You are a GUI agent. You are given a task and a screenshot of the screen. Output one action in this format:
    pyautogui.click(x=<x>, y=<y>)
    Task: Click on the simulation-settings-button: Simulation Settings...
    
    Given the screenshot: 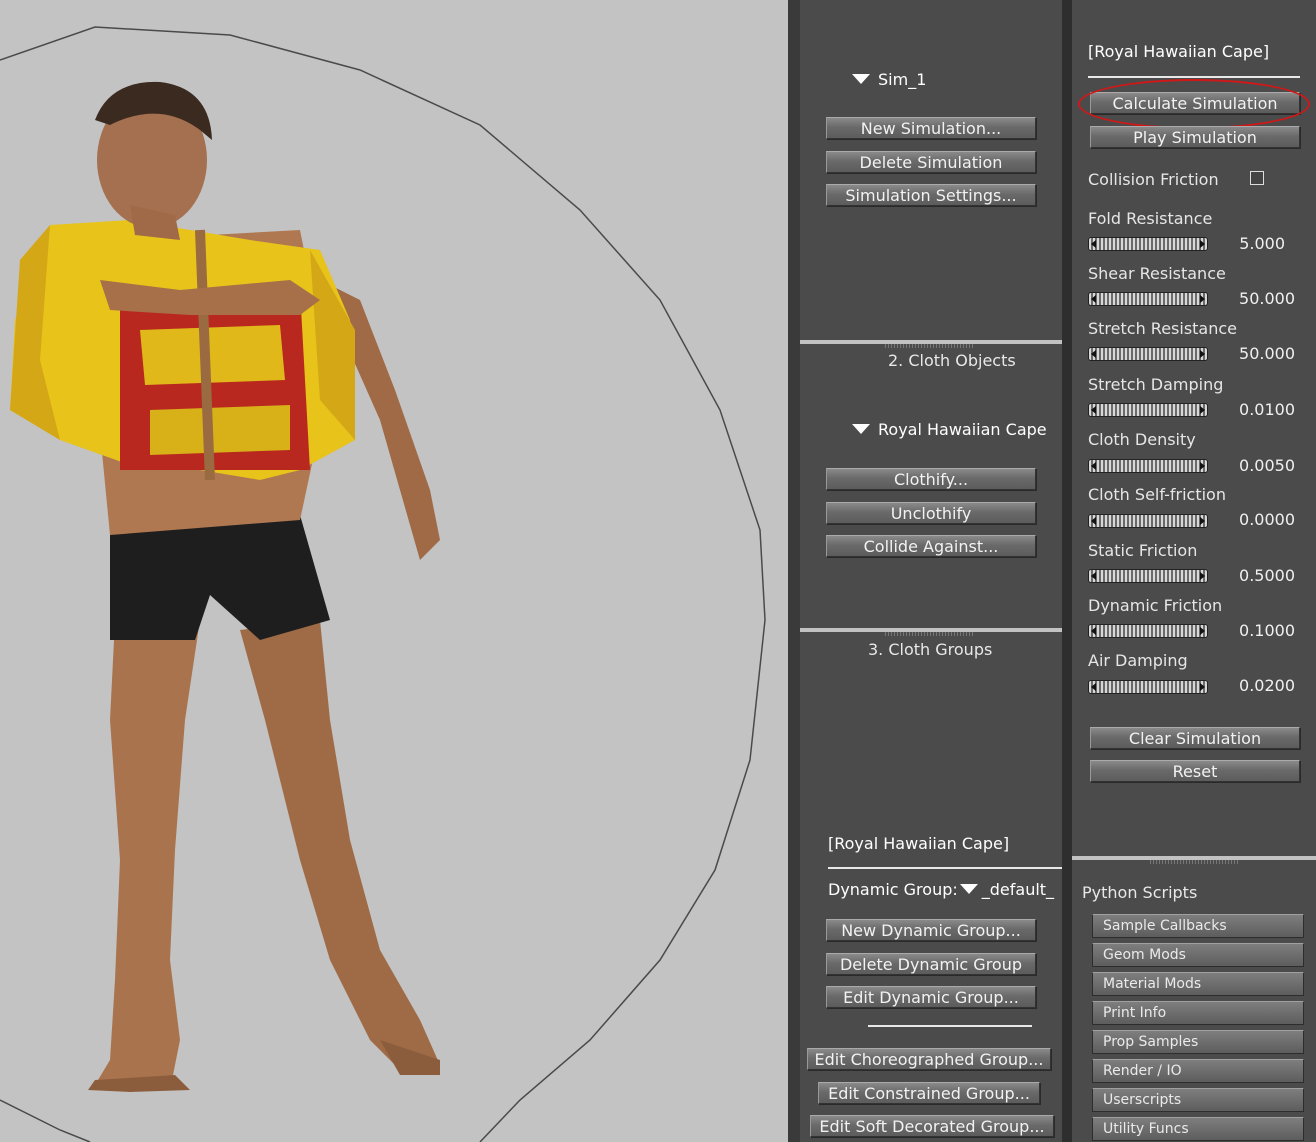 What is the action you would take?
    pyautogui.click(x=931, y=195)
    